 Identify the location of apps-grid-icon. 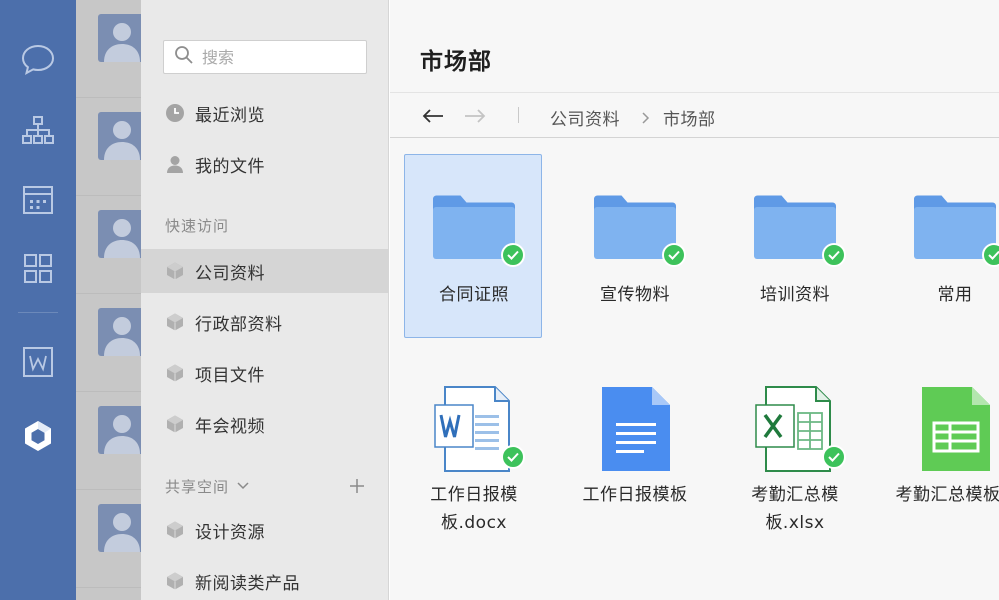
(38, 269).